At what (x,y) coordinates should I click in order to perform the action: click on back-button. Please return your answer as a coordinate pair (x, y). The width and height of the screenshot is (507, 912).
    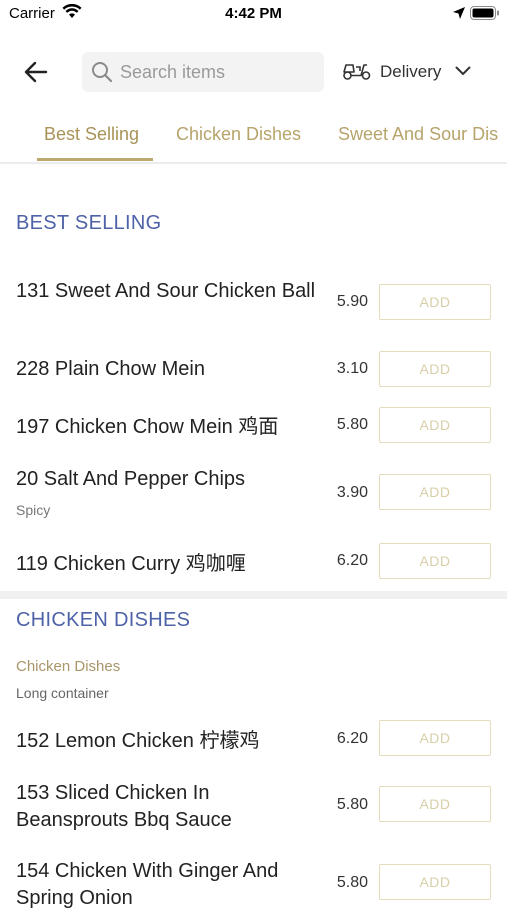
    Looking at the image, I should click on (36, 72).